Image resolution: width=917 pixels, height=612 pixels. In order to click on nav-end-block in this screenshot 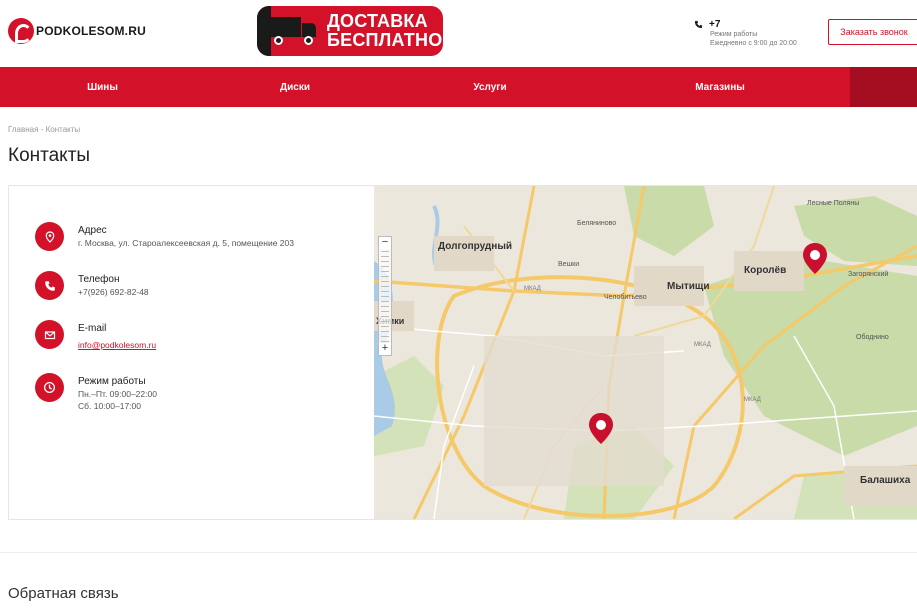, I will do `click(883, 87)`.